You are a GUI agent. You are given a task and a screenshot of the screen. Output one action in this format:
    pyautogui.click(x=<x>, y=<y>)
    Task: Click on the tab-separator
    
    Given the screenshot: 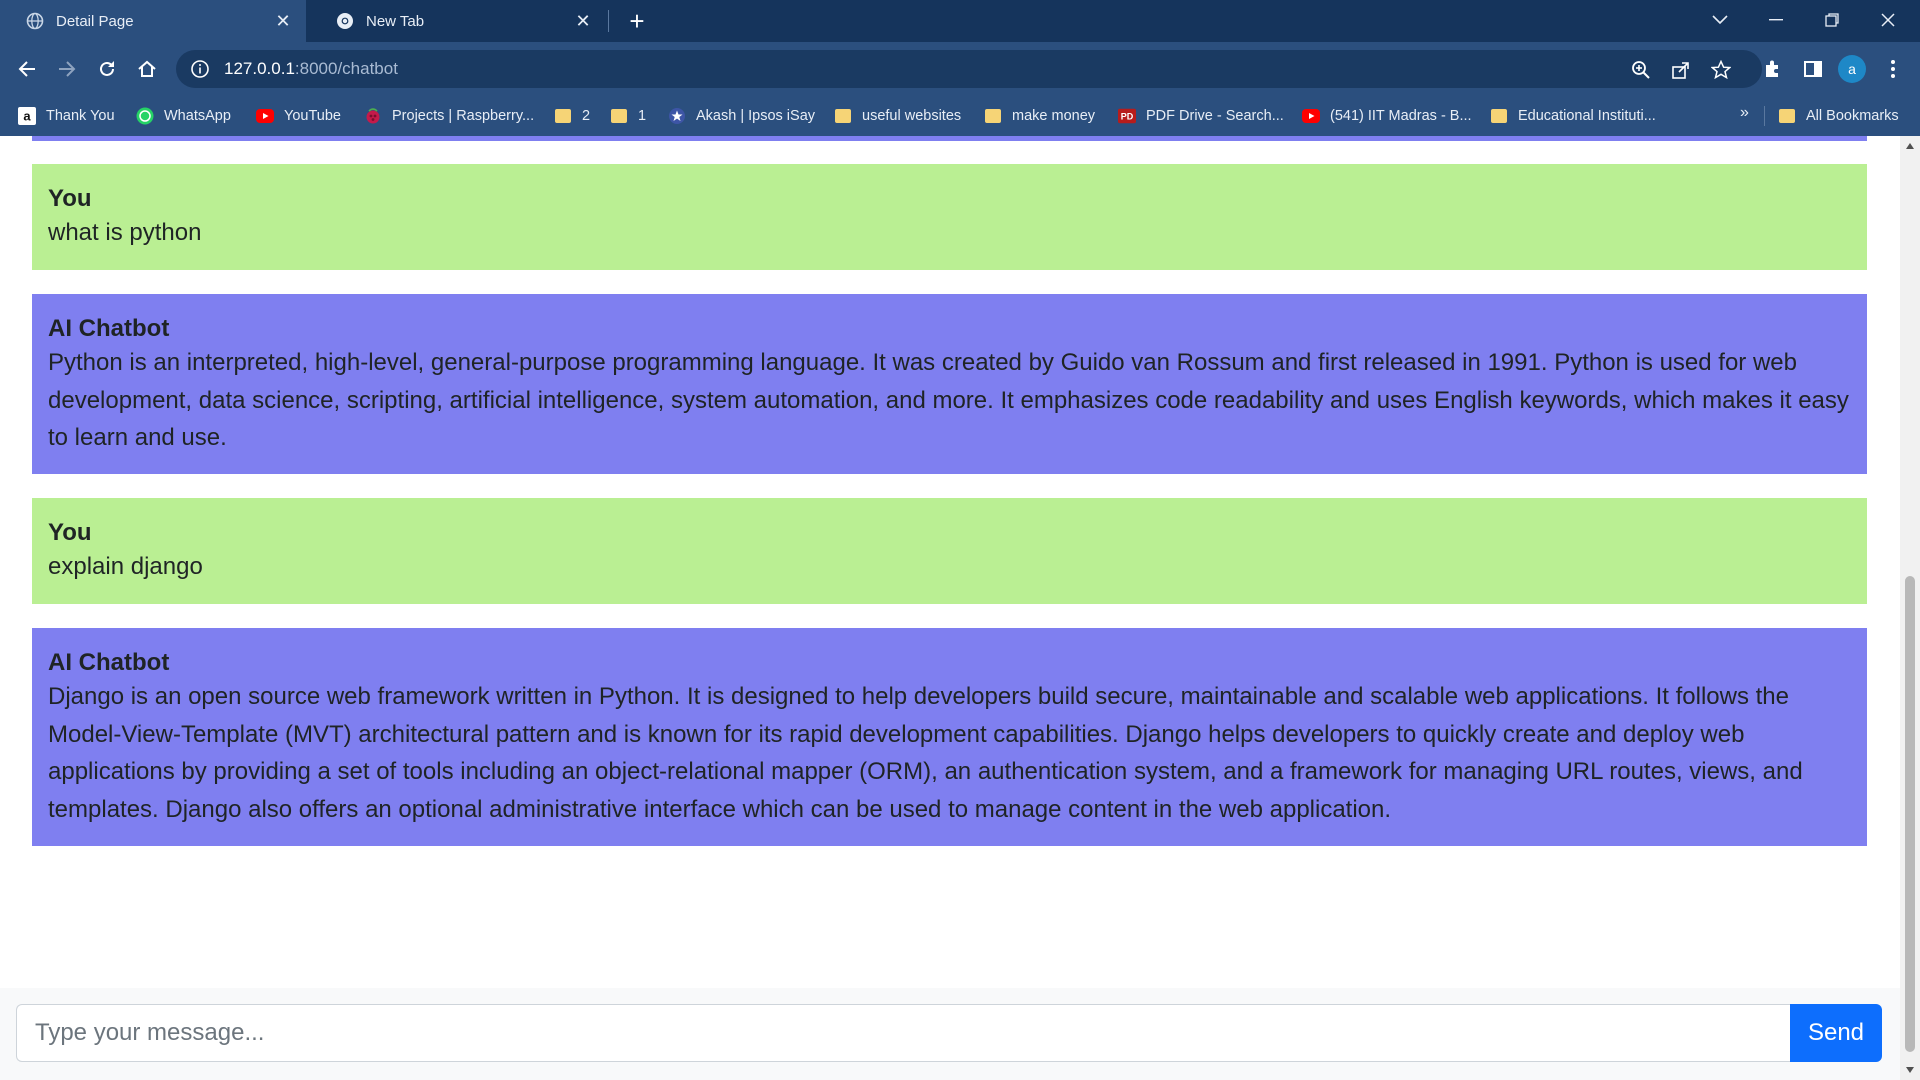 What is the action you would take?
    pyautogui.click(x=608, y=21)
    